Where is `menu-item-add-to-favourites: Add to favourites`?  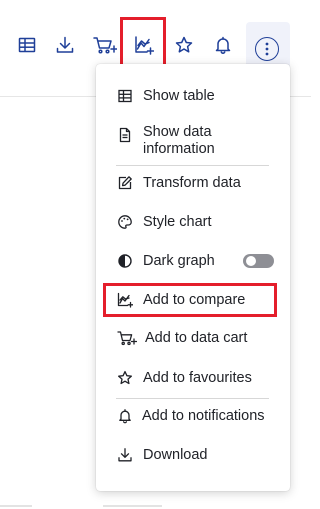 menu-item-add-to-favourites: Add to favourites is located at coordinates (193, 378).